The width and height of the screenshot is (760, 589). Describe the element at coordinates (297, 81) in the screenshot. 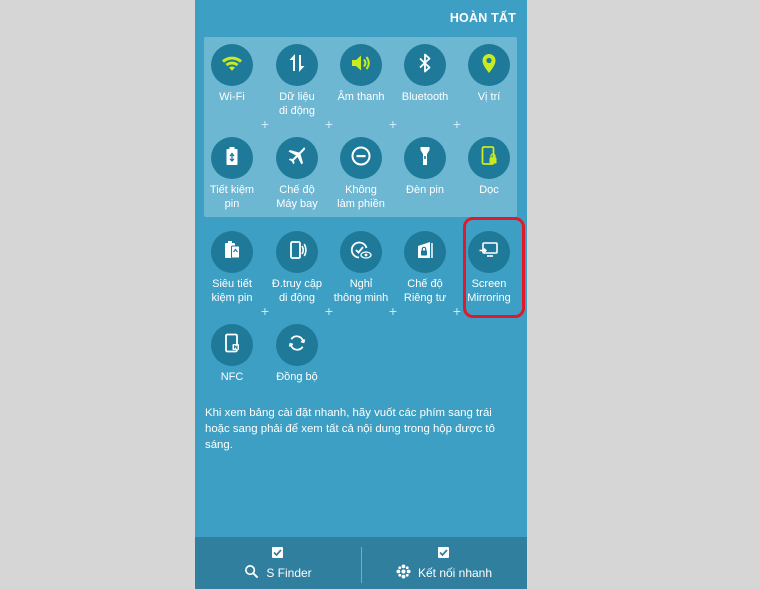

I see `tile-mobile-data: Dữ liệu di động` at that location.